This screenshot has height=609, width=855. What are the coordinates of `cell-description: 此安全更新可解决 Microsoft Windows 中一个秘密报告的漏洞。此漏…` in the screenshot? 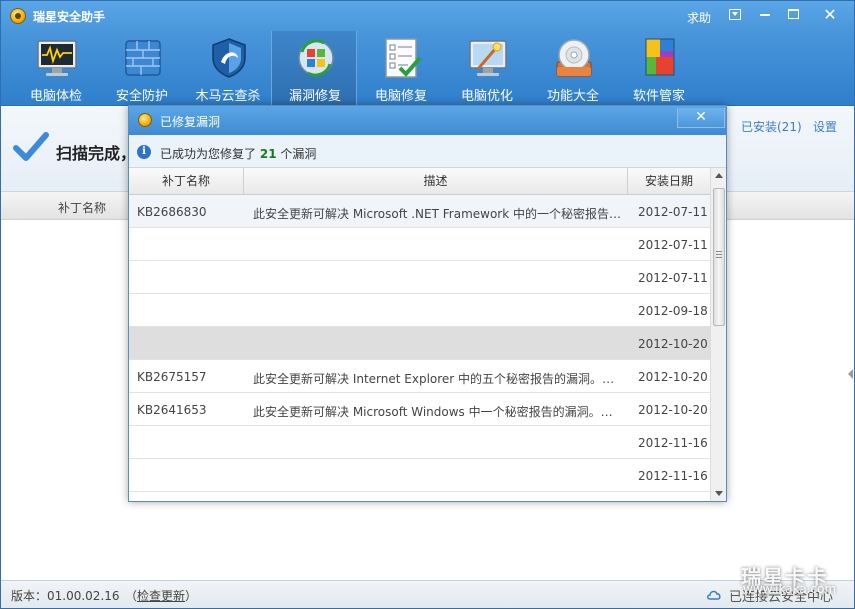 It's located at (438, 412).